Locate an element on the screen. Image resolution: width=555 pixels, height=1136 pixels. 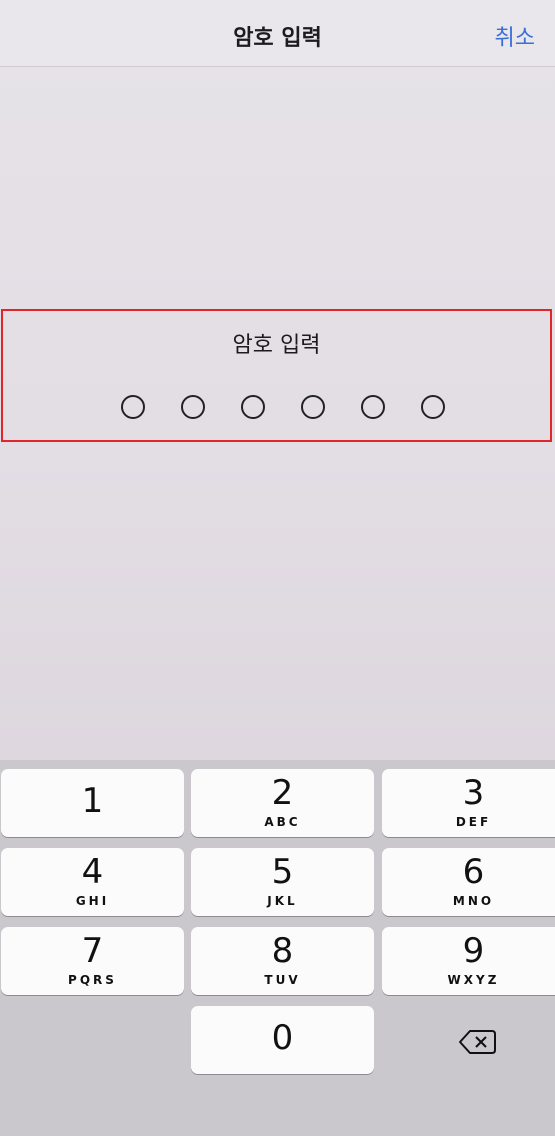
key-7-number: 7 is located at coordinates (92, 951).